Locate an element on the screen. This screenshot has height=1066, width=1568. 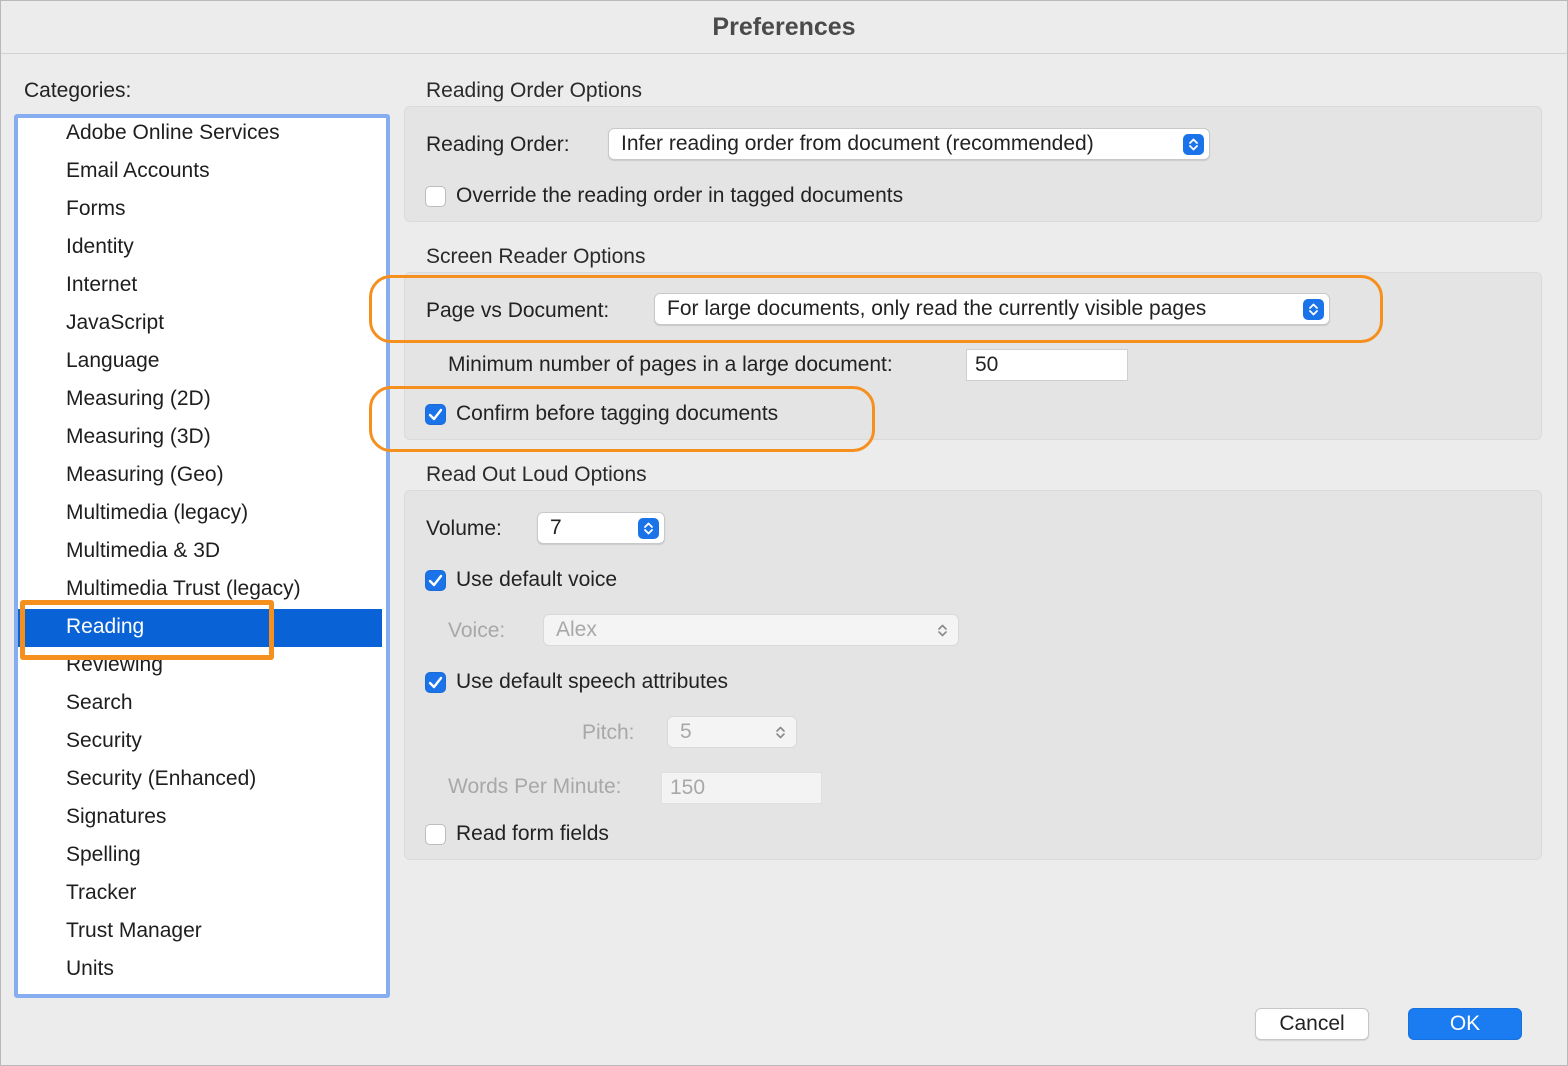
category-item: Security (Enhanced) is located at coordinates (200, 780).